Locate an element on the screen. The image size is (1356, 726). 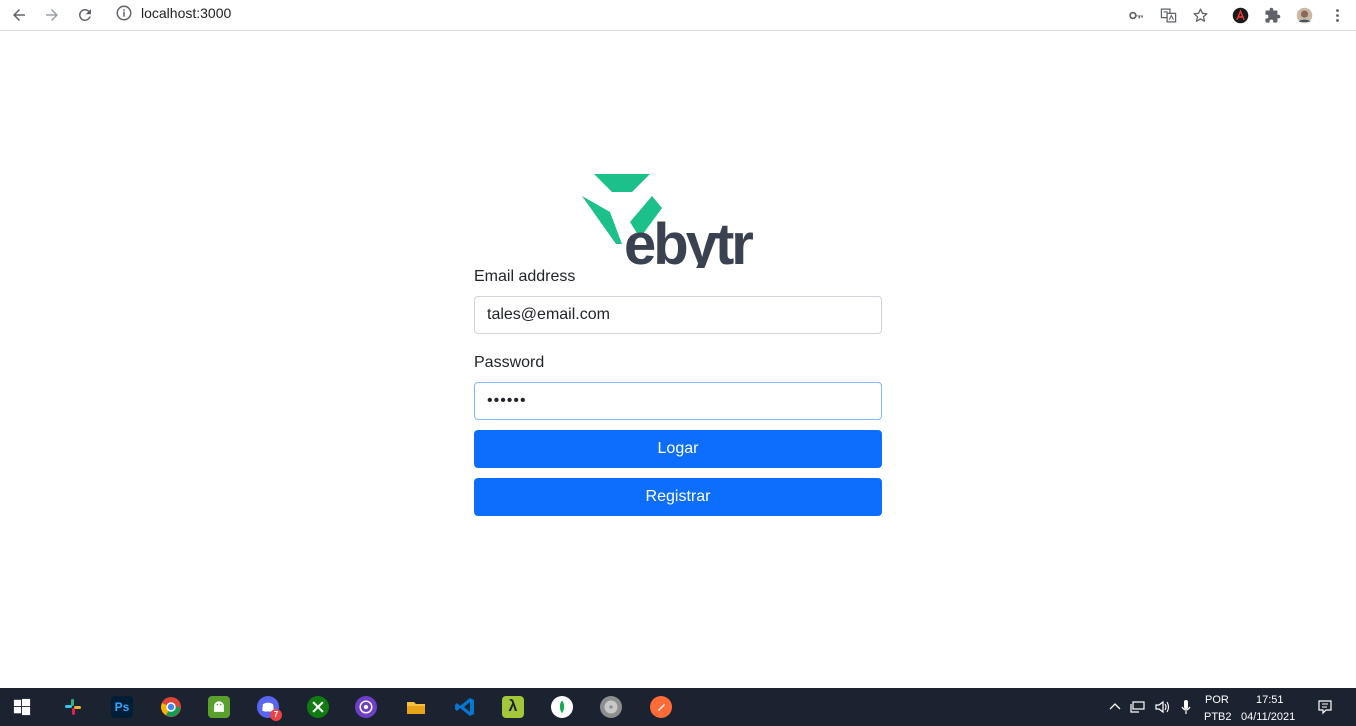
extension-a-button is located at coordinates (1240, 15).